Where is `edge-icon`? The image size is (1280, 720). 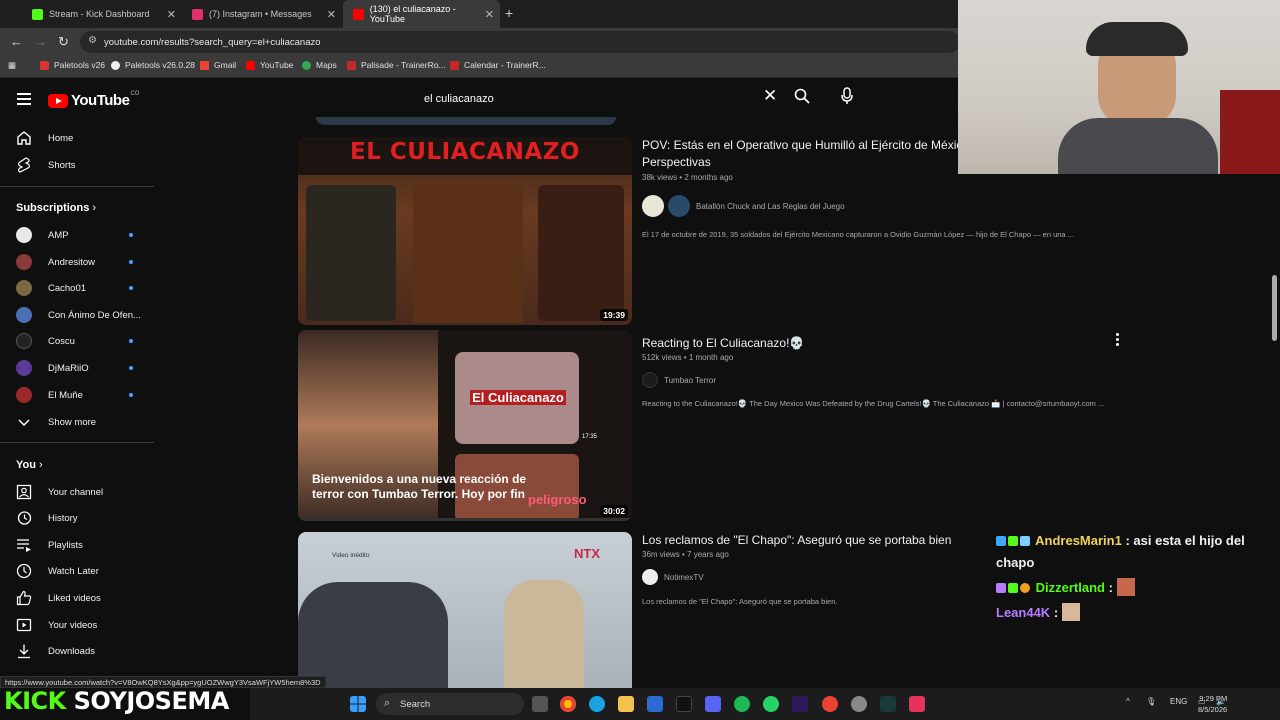
edge-icon is located at coordinates (597, 704).